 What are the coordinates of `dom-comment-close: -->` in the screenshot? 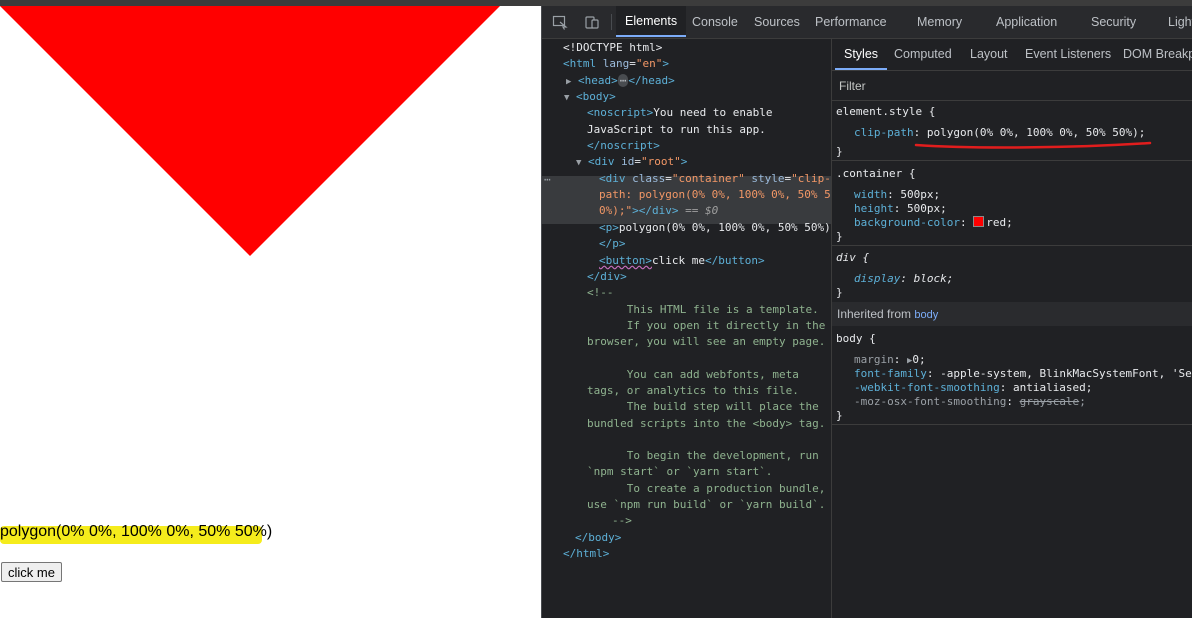 It's located at (622, 521).